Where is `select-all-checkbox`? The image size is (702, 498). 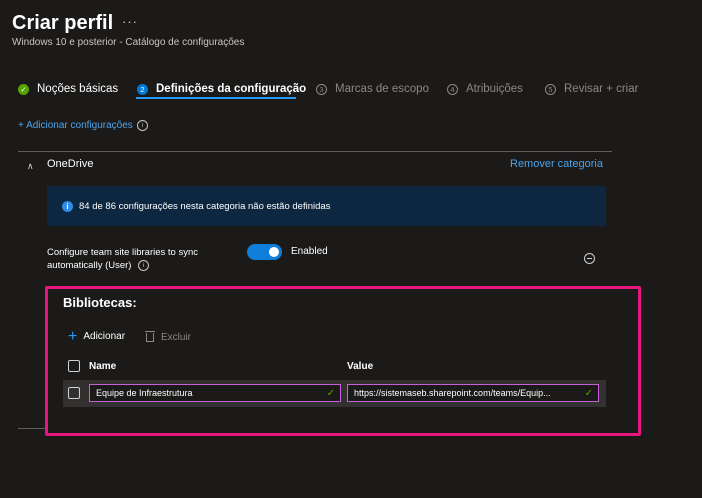 select-all-checkbox is located at coordinates (74, 366).